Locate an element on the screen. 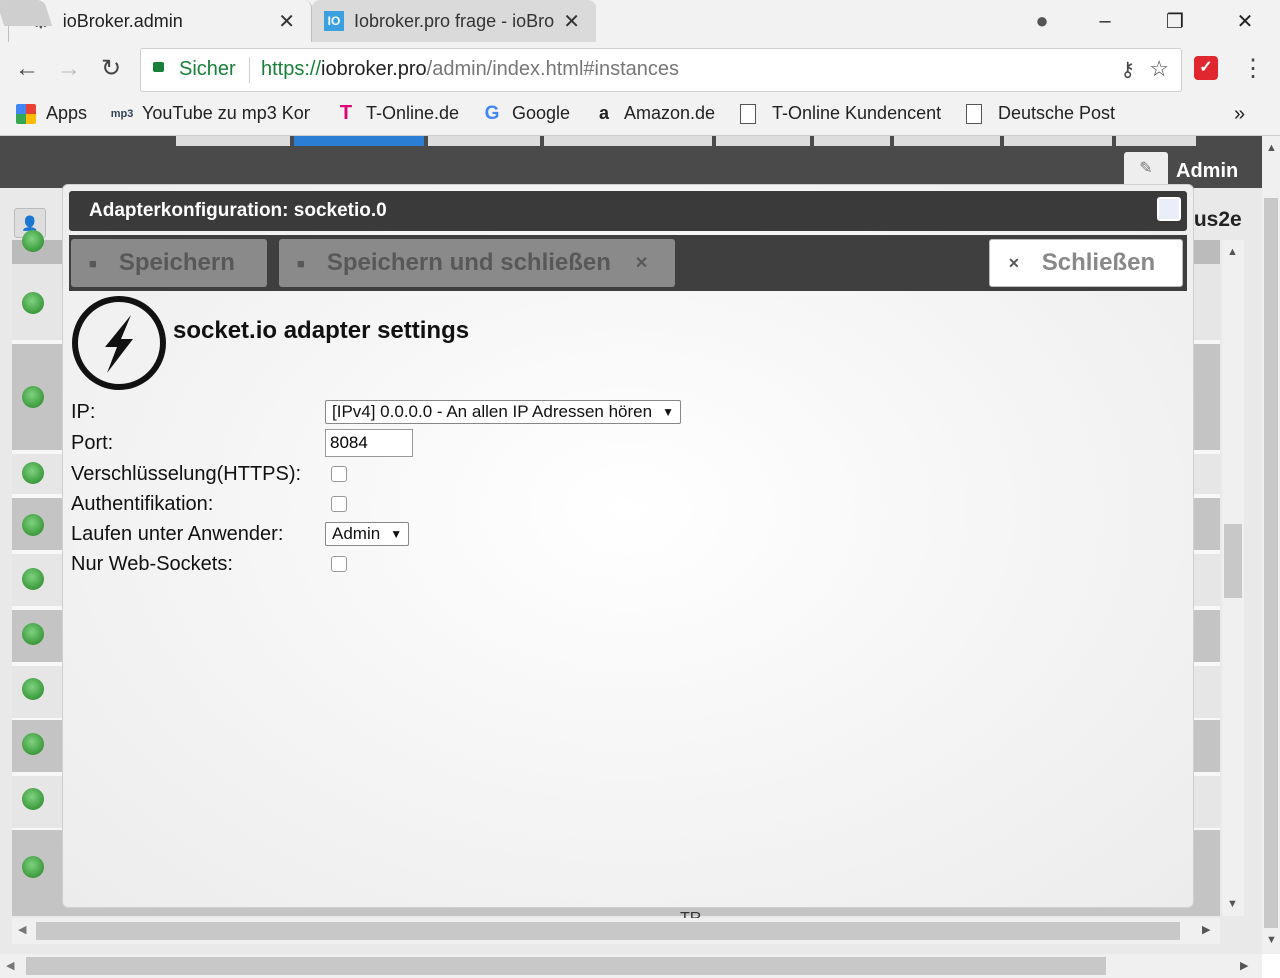 This screenshot has height=978, width=1280. save-label: Speichern is located at coordinates (176, 262).